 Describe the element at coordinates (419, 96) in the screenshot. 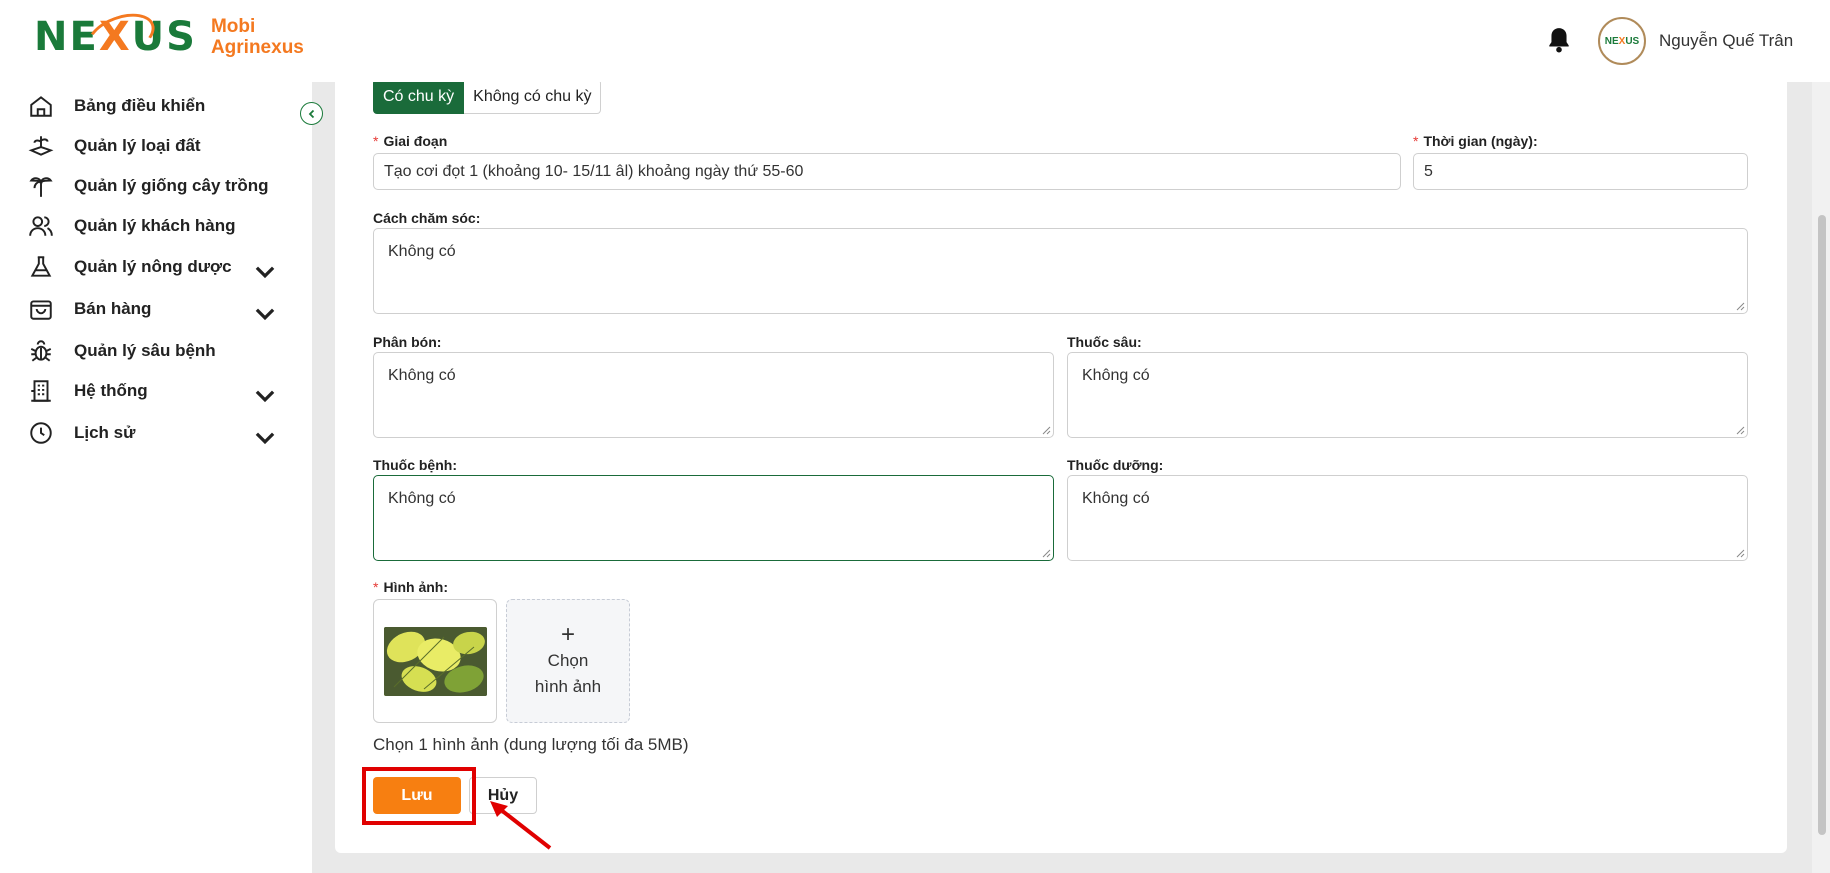

I see `tab-with-cycle: Có chu kỳ` at that location.